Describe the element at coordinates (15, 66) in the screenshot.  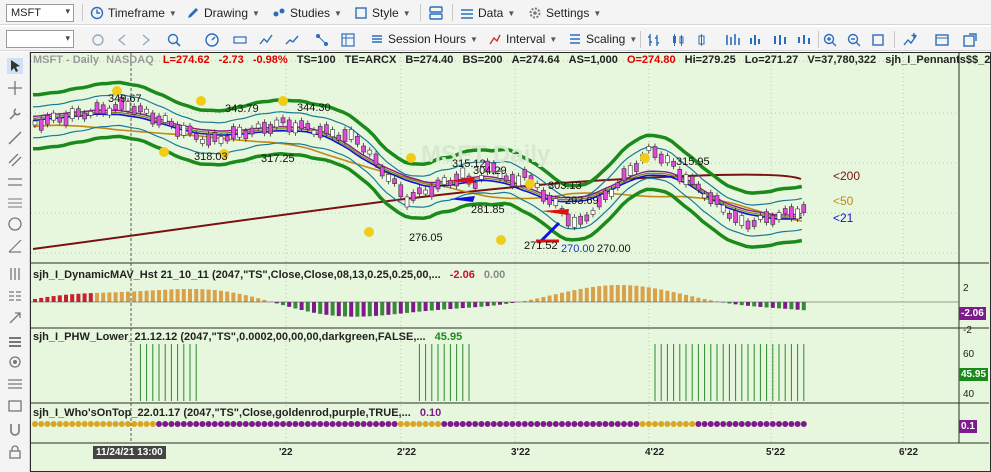
I see `pointer-icon` at that location.